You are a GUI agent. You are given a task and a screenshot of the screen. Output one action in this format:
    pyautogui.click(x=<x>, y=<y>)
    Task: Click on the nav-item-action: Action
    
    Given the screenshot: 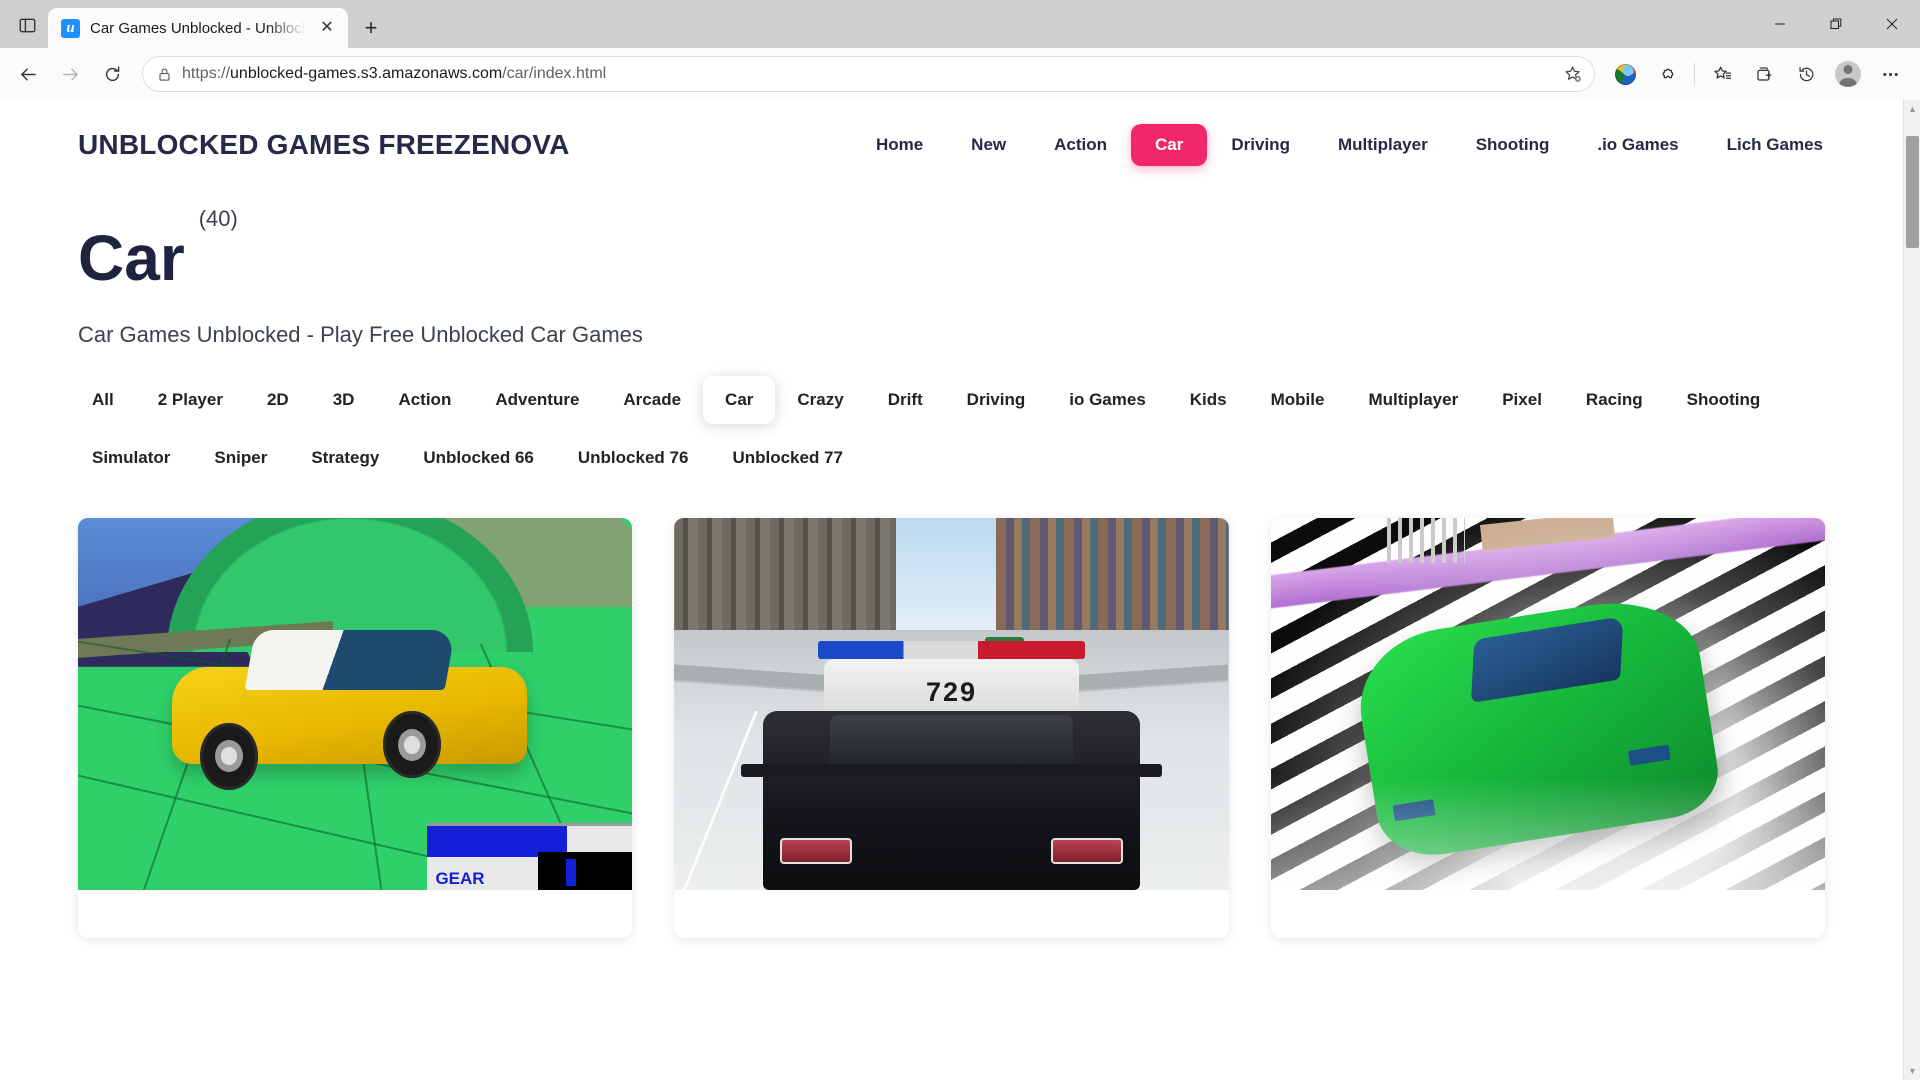 What is the action you would take?
    pyautogui.click(x=1080, y=145)
    